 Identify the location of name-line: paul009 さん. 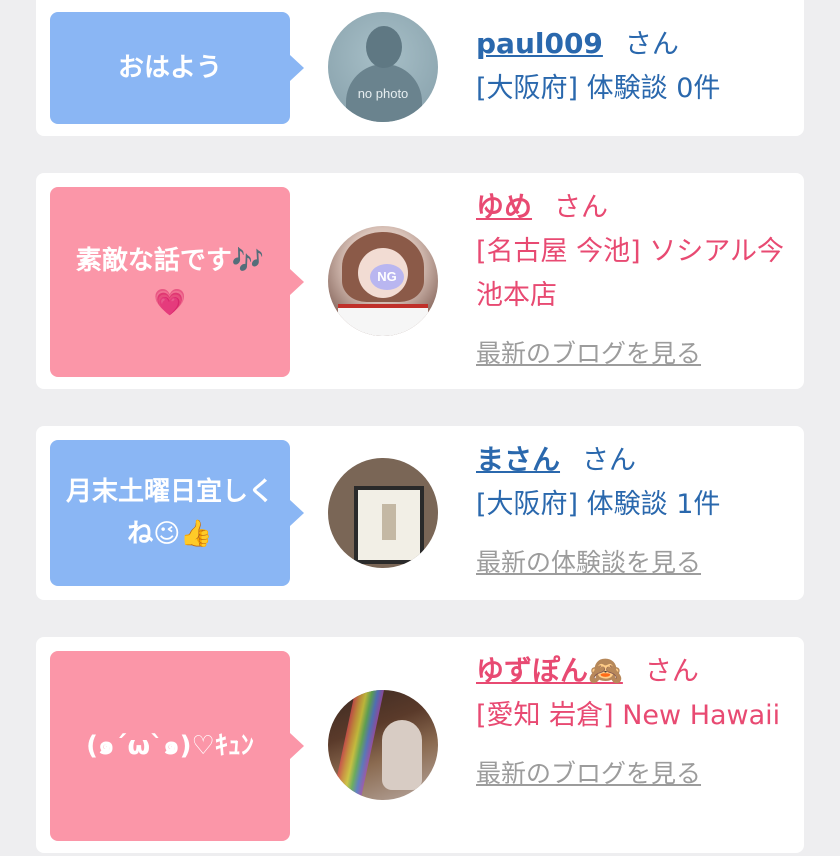
(636, 44).